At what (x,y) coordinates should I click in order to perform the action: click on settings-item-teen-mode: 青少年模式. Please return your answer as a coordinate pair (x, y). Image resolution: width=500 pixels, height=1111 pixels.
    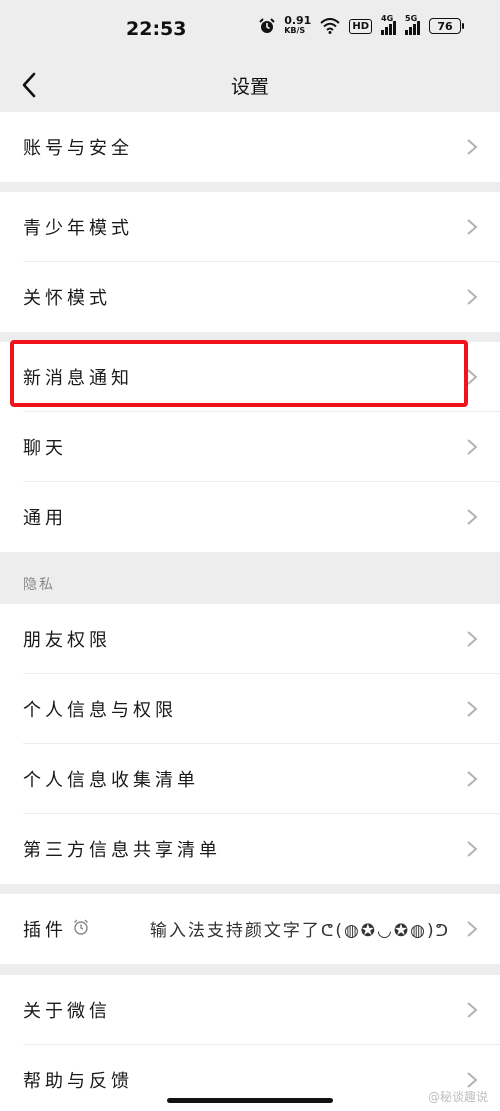
    Looking at the image, I should click on (250, 227).